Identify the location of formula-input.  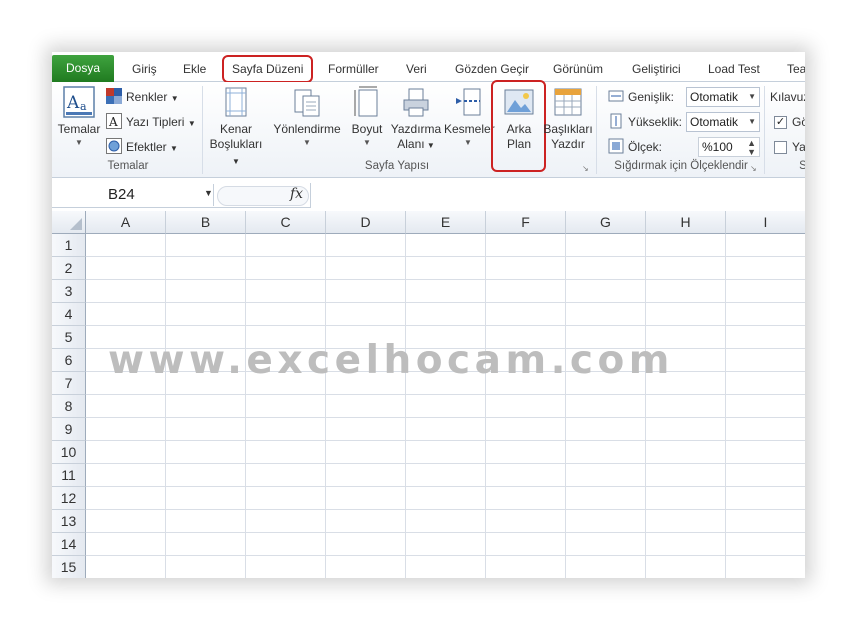
(557, 195).